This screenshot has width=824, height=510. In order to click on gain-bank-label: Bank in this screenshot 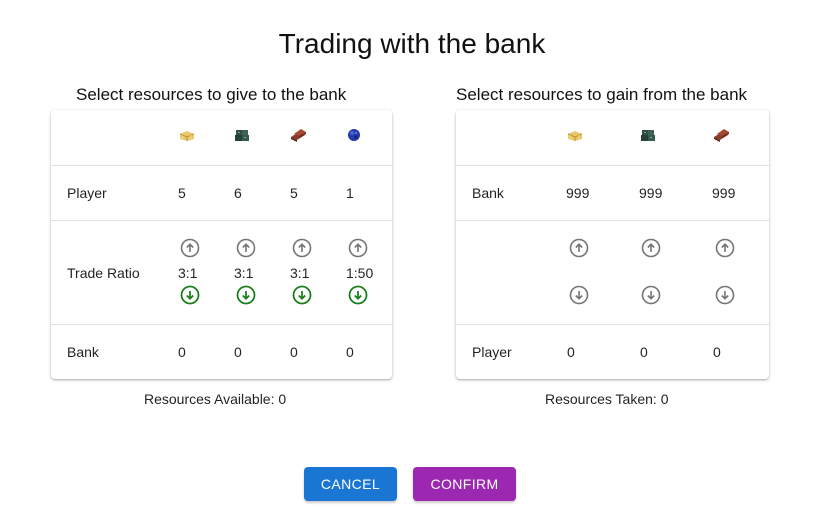, I will do `click(488, 193)`.